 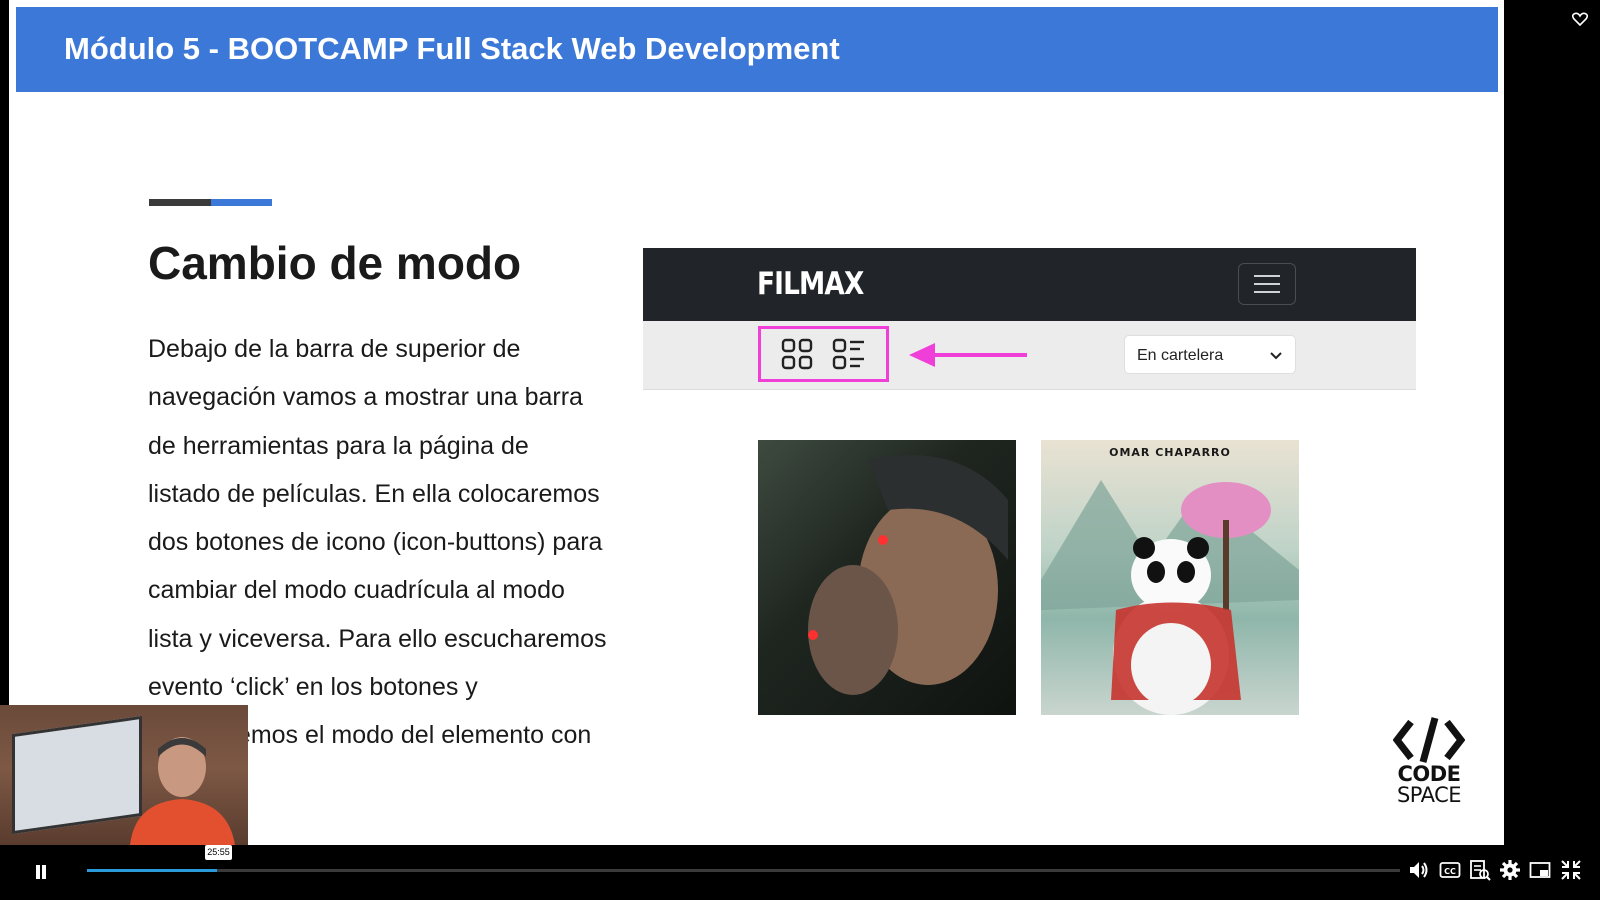 What do you see at coordinates (1029, 284) in the screenshot?
I see `mockup-navbar: FILMAX` at bounding box center [1029, 284].